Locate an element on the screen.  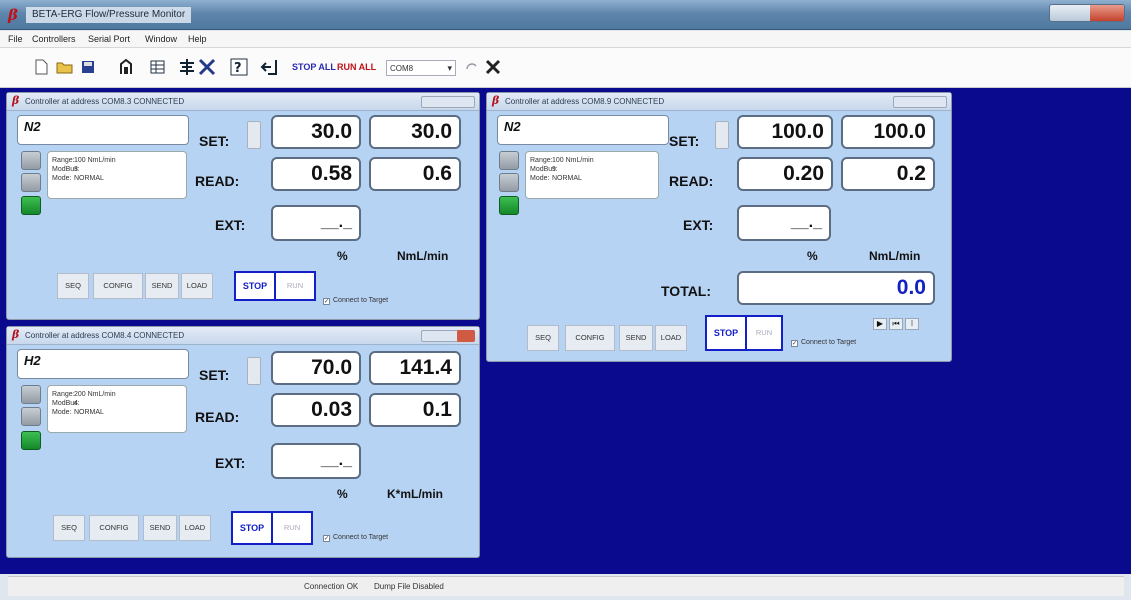
menu-help: Help is located at coordinates (197, 39).